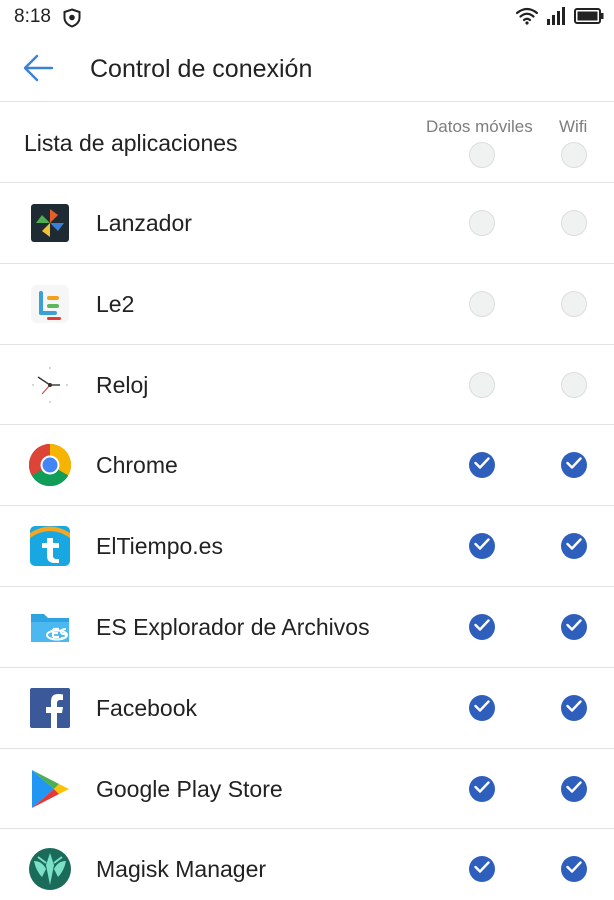 This screenshot has width=614, height=900. Describe the element at coordinates (50, 789) in the screenshot. I see `play-store-icon` at that location.